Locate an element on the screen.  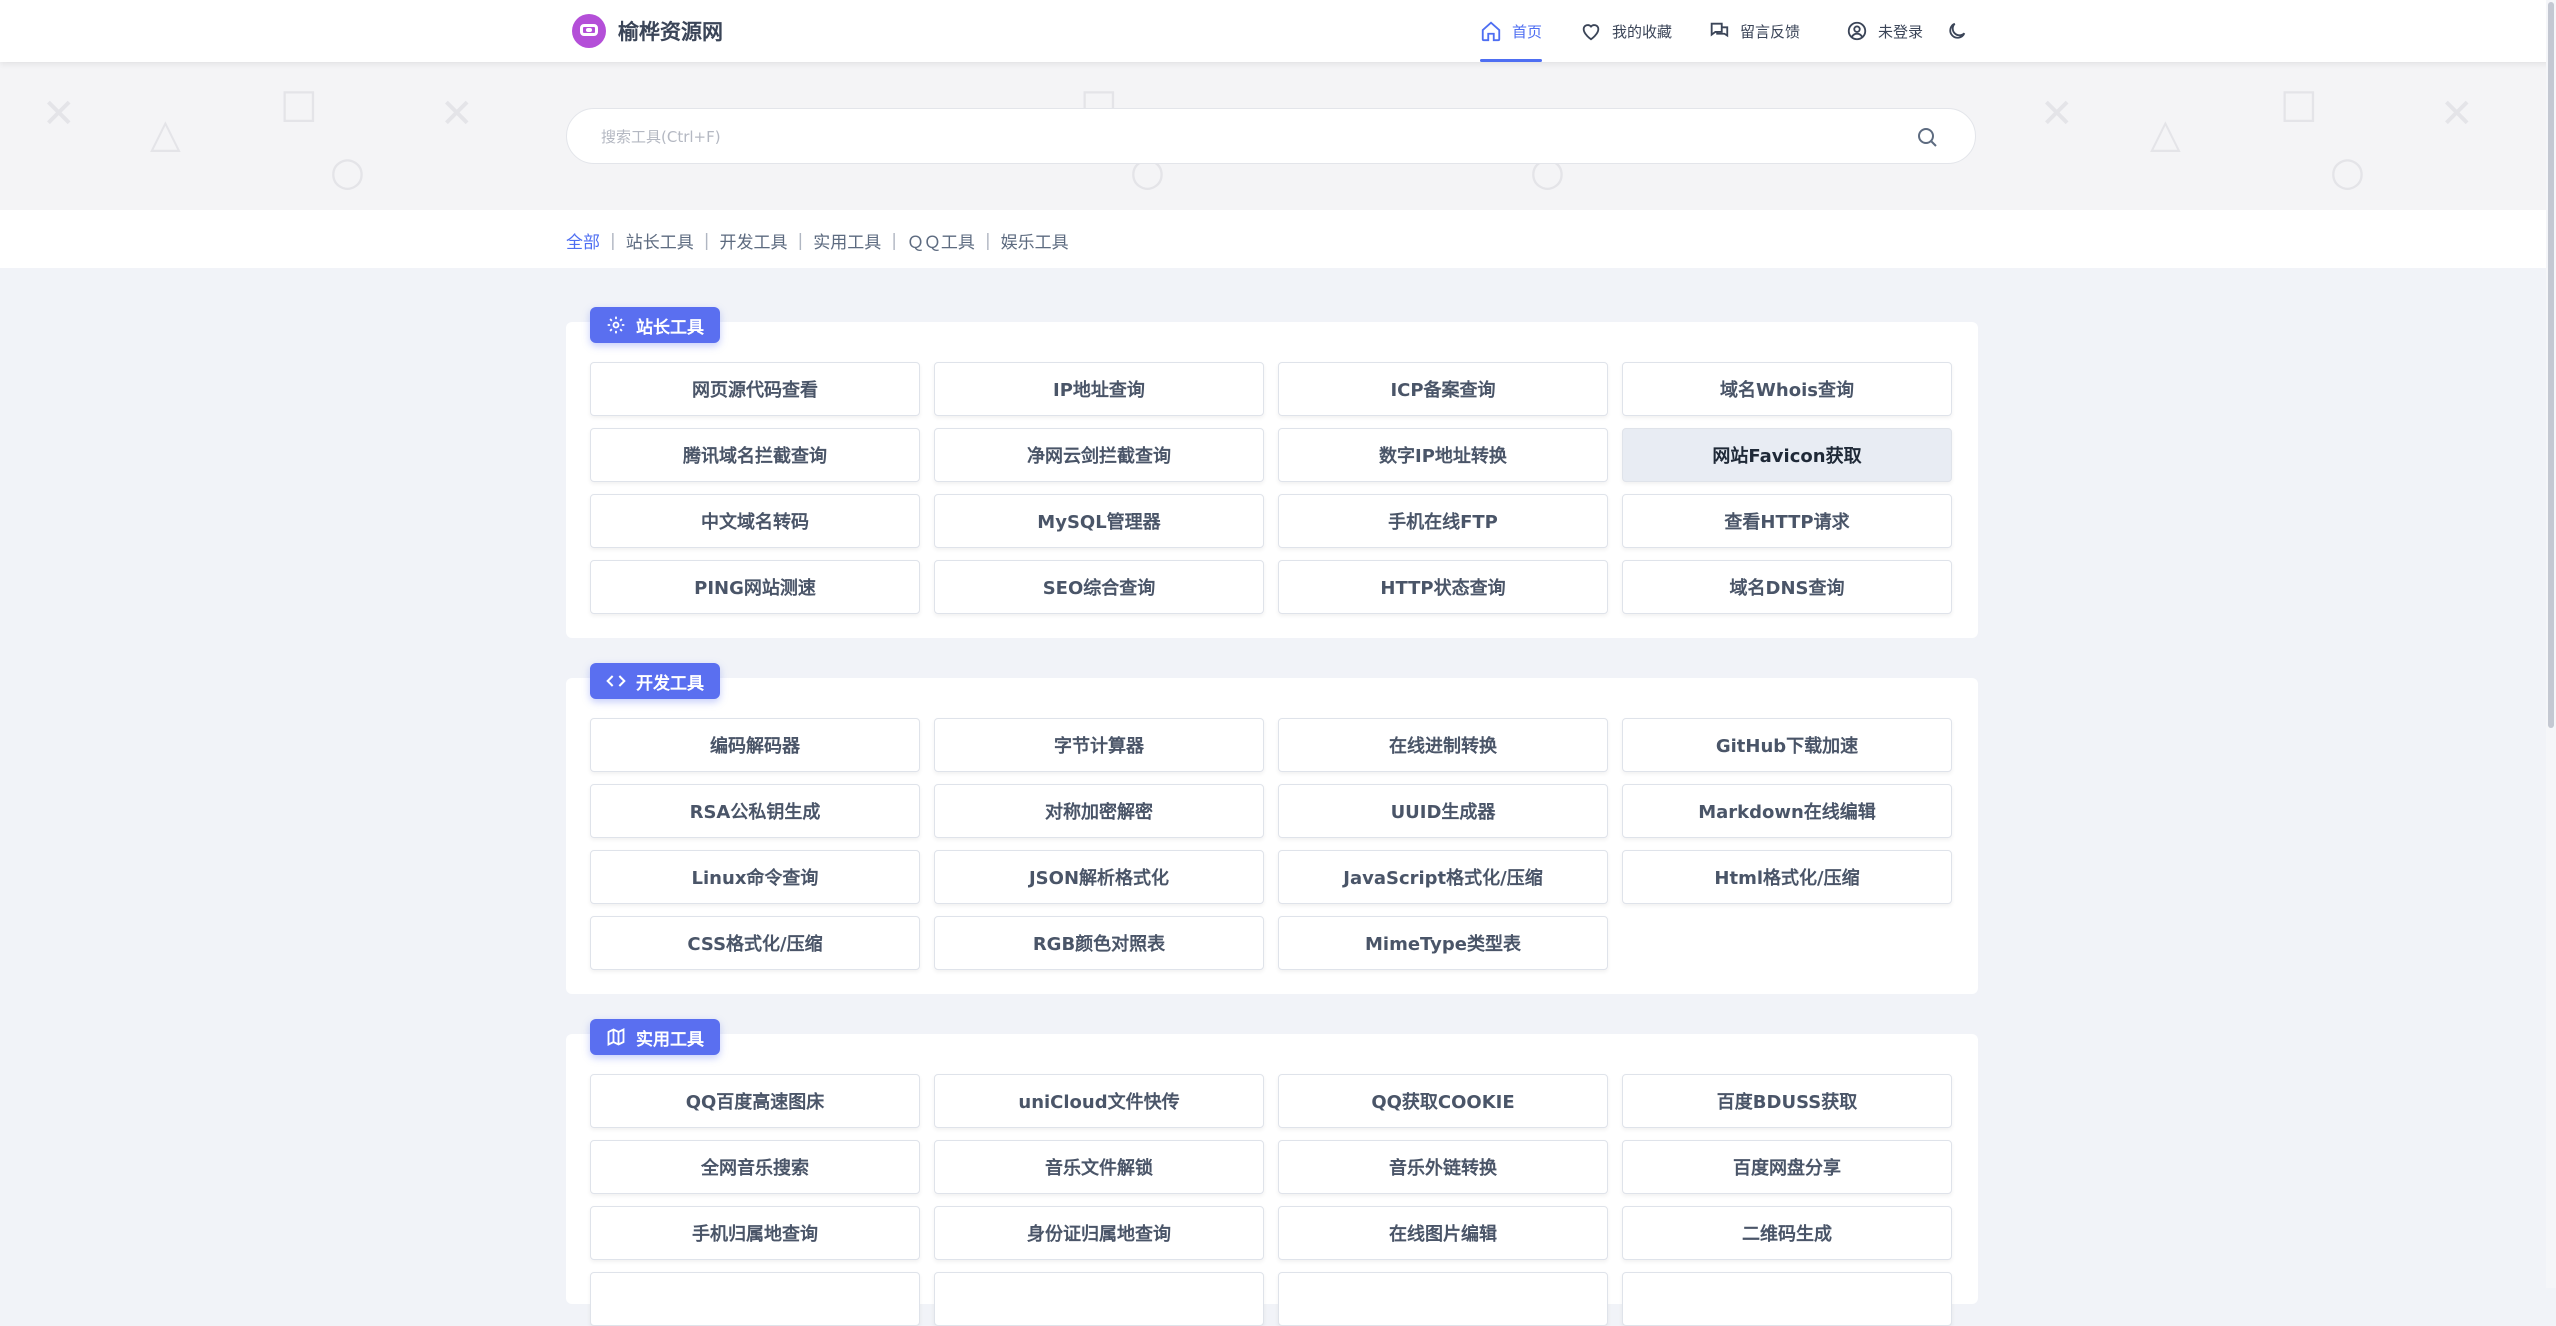
heart-icon is located at coordinates (1591, 31).